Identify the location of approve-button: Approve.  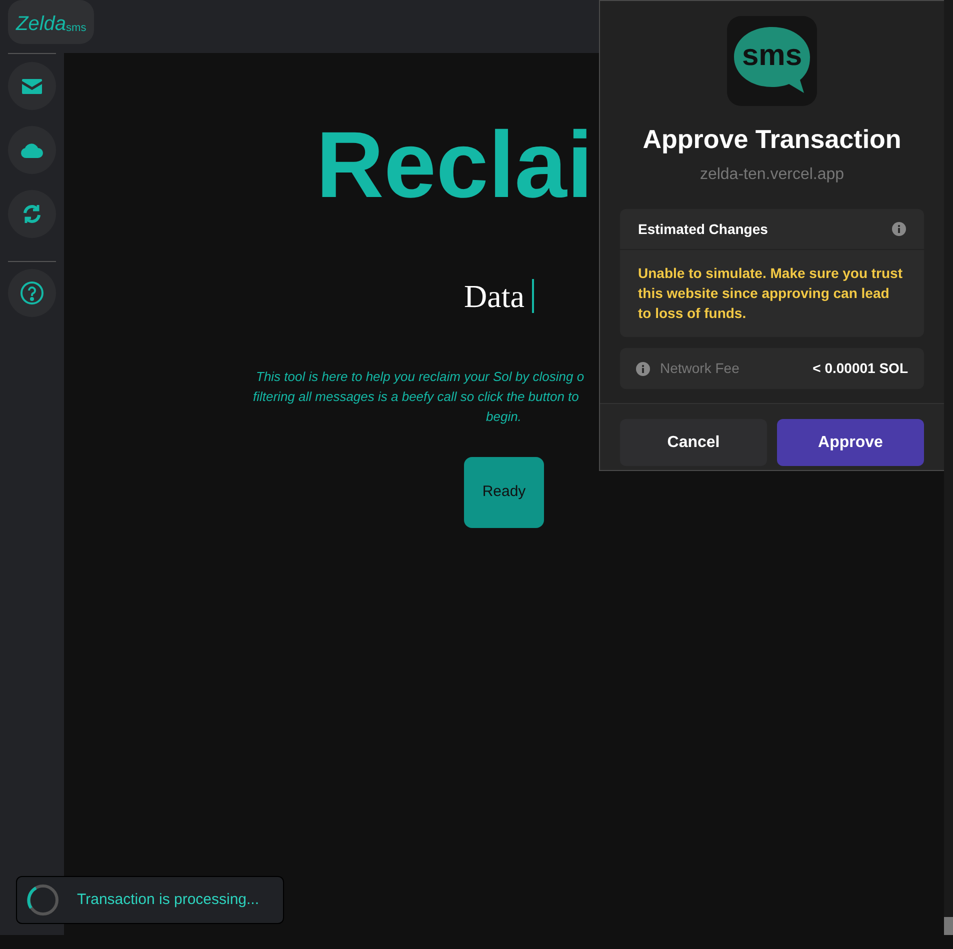
(850, 442).